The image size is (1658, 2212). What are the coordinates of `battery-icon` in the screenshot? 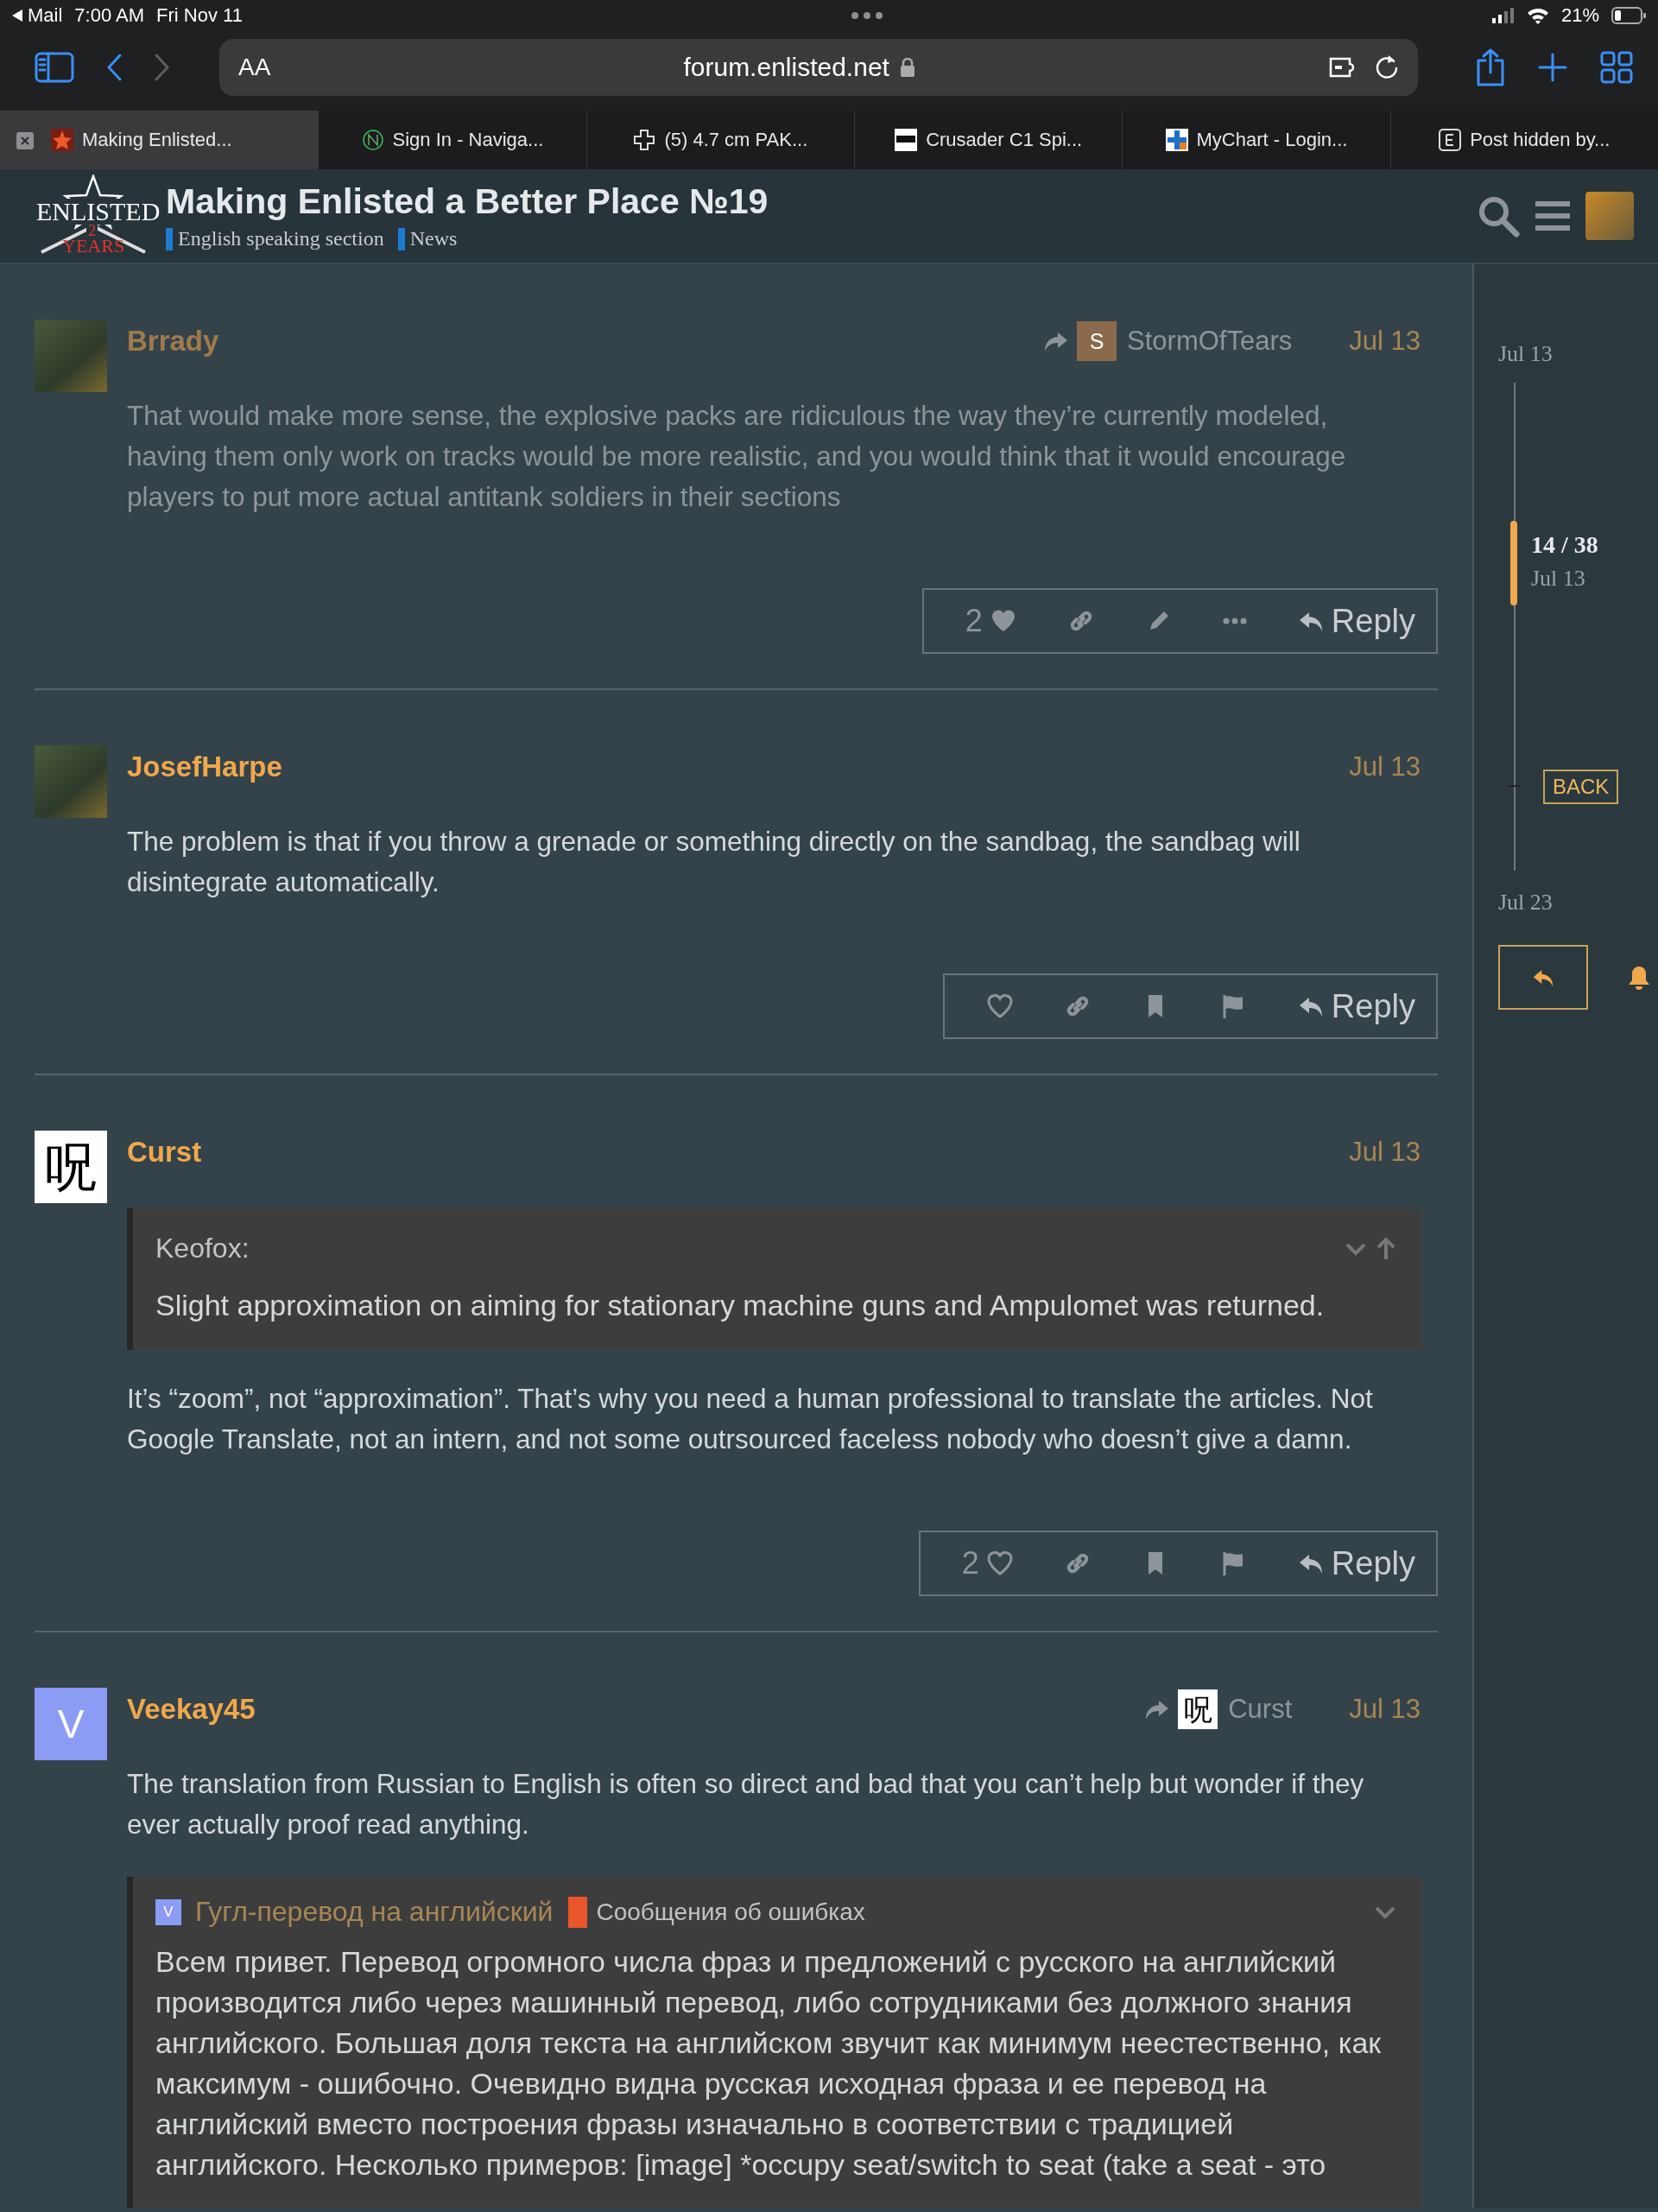 It's located at (1629, 15).